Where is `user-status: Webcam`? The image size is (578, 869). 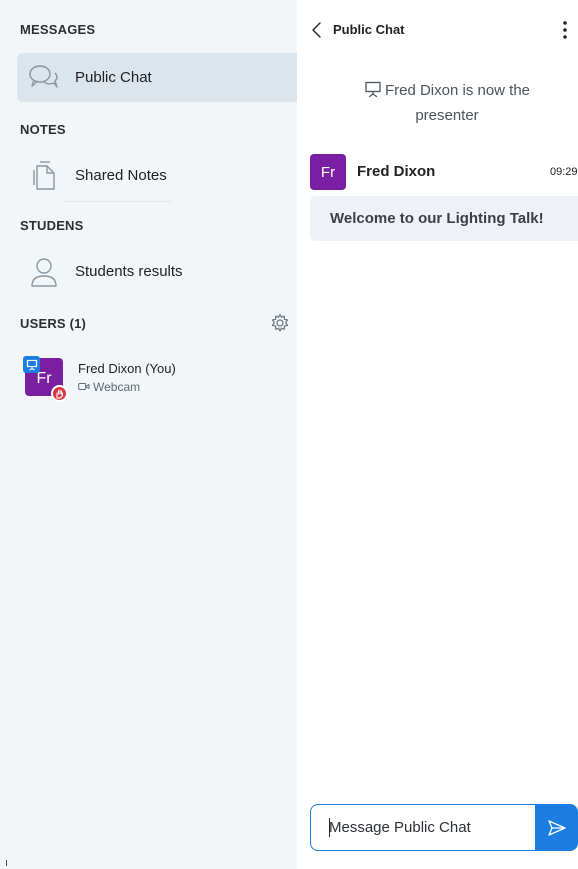
user-status: Webcam is located at coordinates (109, 387).